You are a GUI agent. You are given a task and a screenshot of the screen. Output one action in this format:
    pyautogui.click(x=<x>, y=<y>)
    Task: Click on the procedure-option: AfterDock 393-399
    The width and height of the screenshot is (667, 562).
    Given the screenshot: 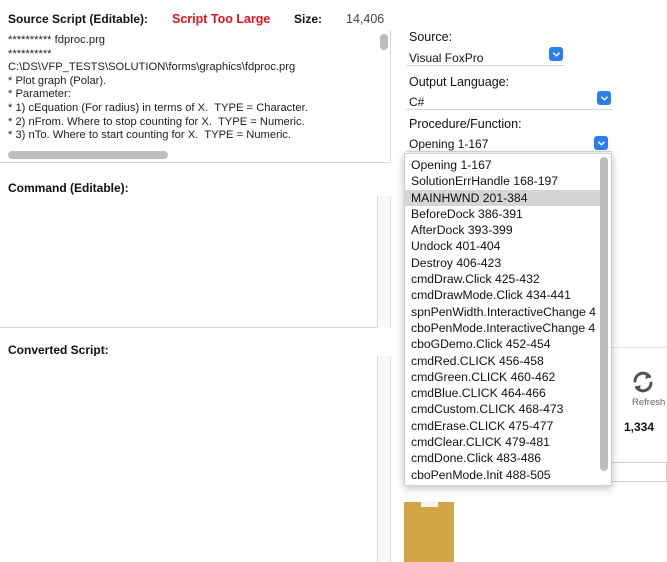 What is the action you would take?
    pyautogui.click(x=503, y=230)
    